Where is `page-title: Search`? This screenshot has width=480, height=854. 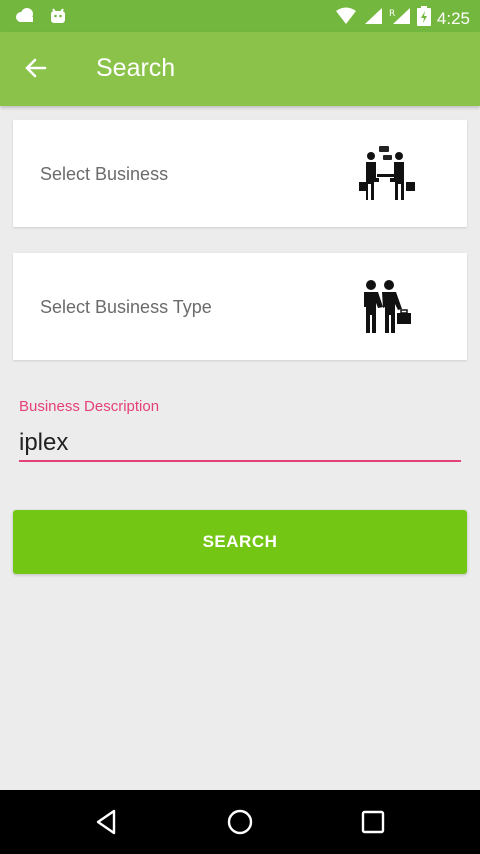
page-title: Search is located at coordinates (136, 68).